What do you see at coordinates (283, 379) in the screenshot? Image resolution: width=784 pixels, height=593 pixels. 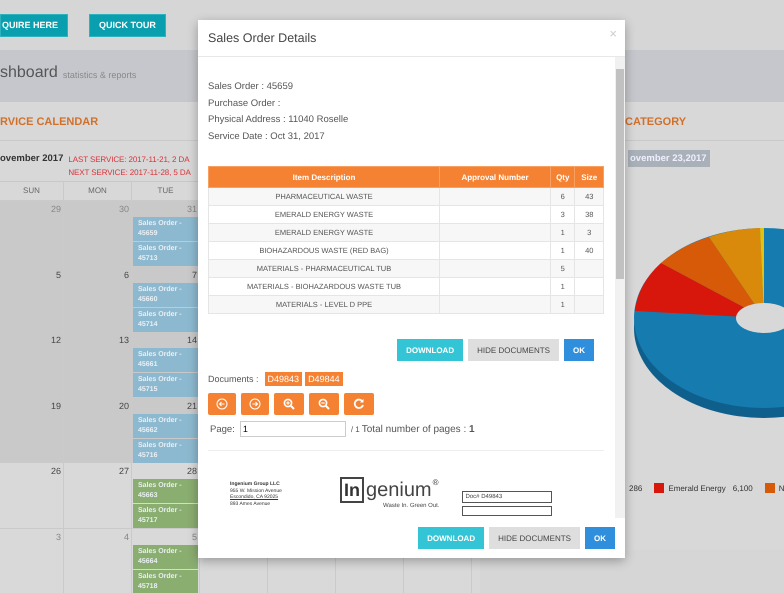 I see `document-tag: D49843` at bounding box center [283, 379].